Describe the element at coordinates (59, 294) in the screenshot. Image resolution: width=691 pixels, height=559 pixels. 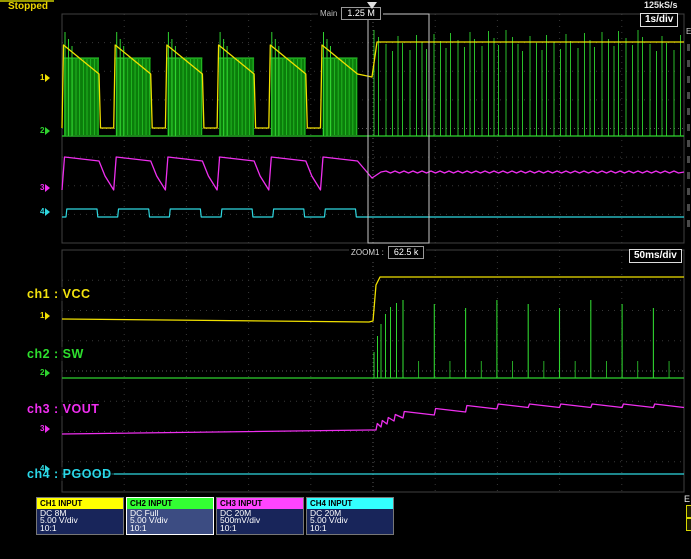
I see `ch1-label: ch1 : VCC` at that location.